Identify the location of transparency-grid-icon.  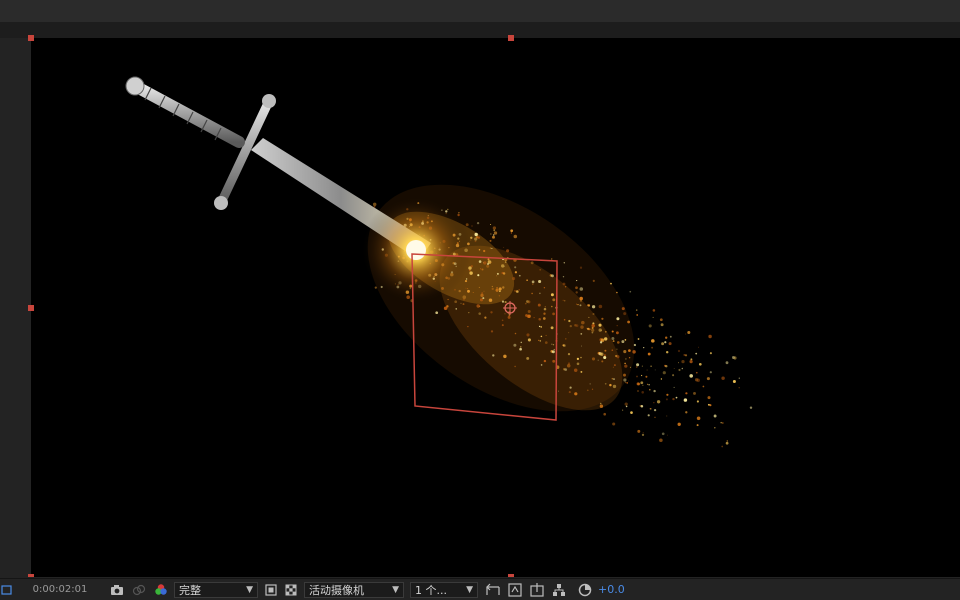
(291, 590).